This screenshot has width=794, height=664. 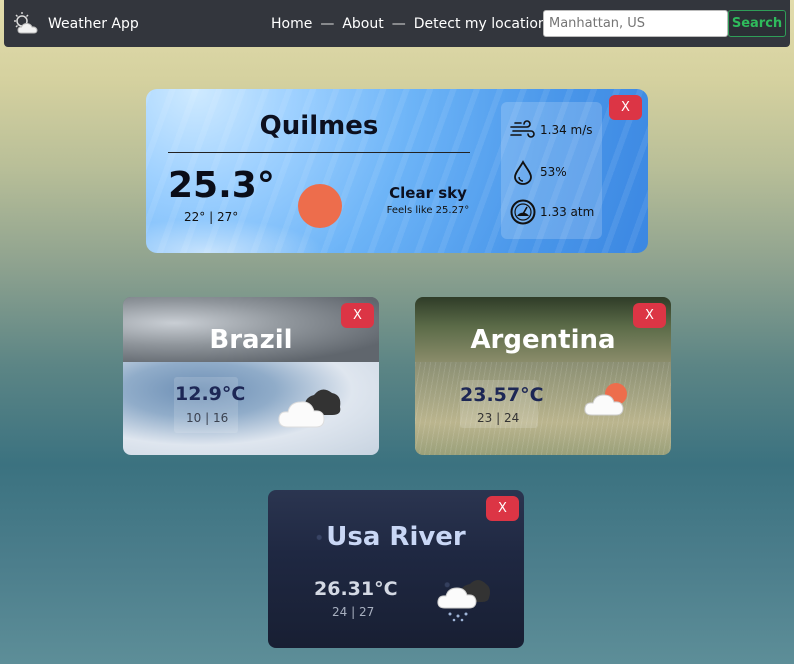 What do you see at coordinates (567, 212) in the screenshot?
I see `pressure-value: 1.33 atm` at bounding box center [567, 212].